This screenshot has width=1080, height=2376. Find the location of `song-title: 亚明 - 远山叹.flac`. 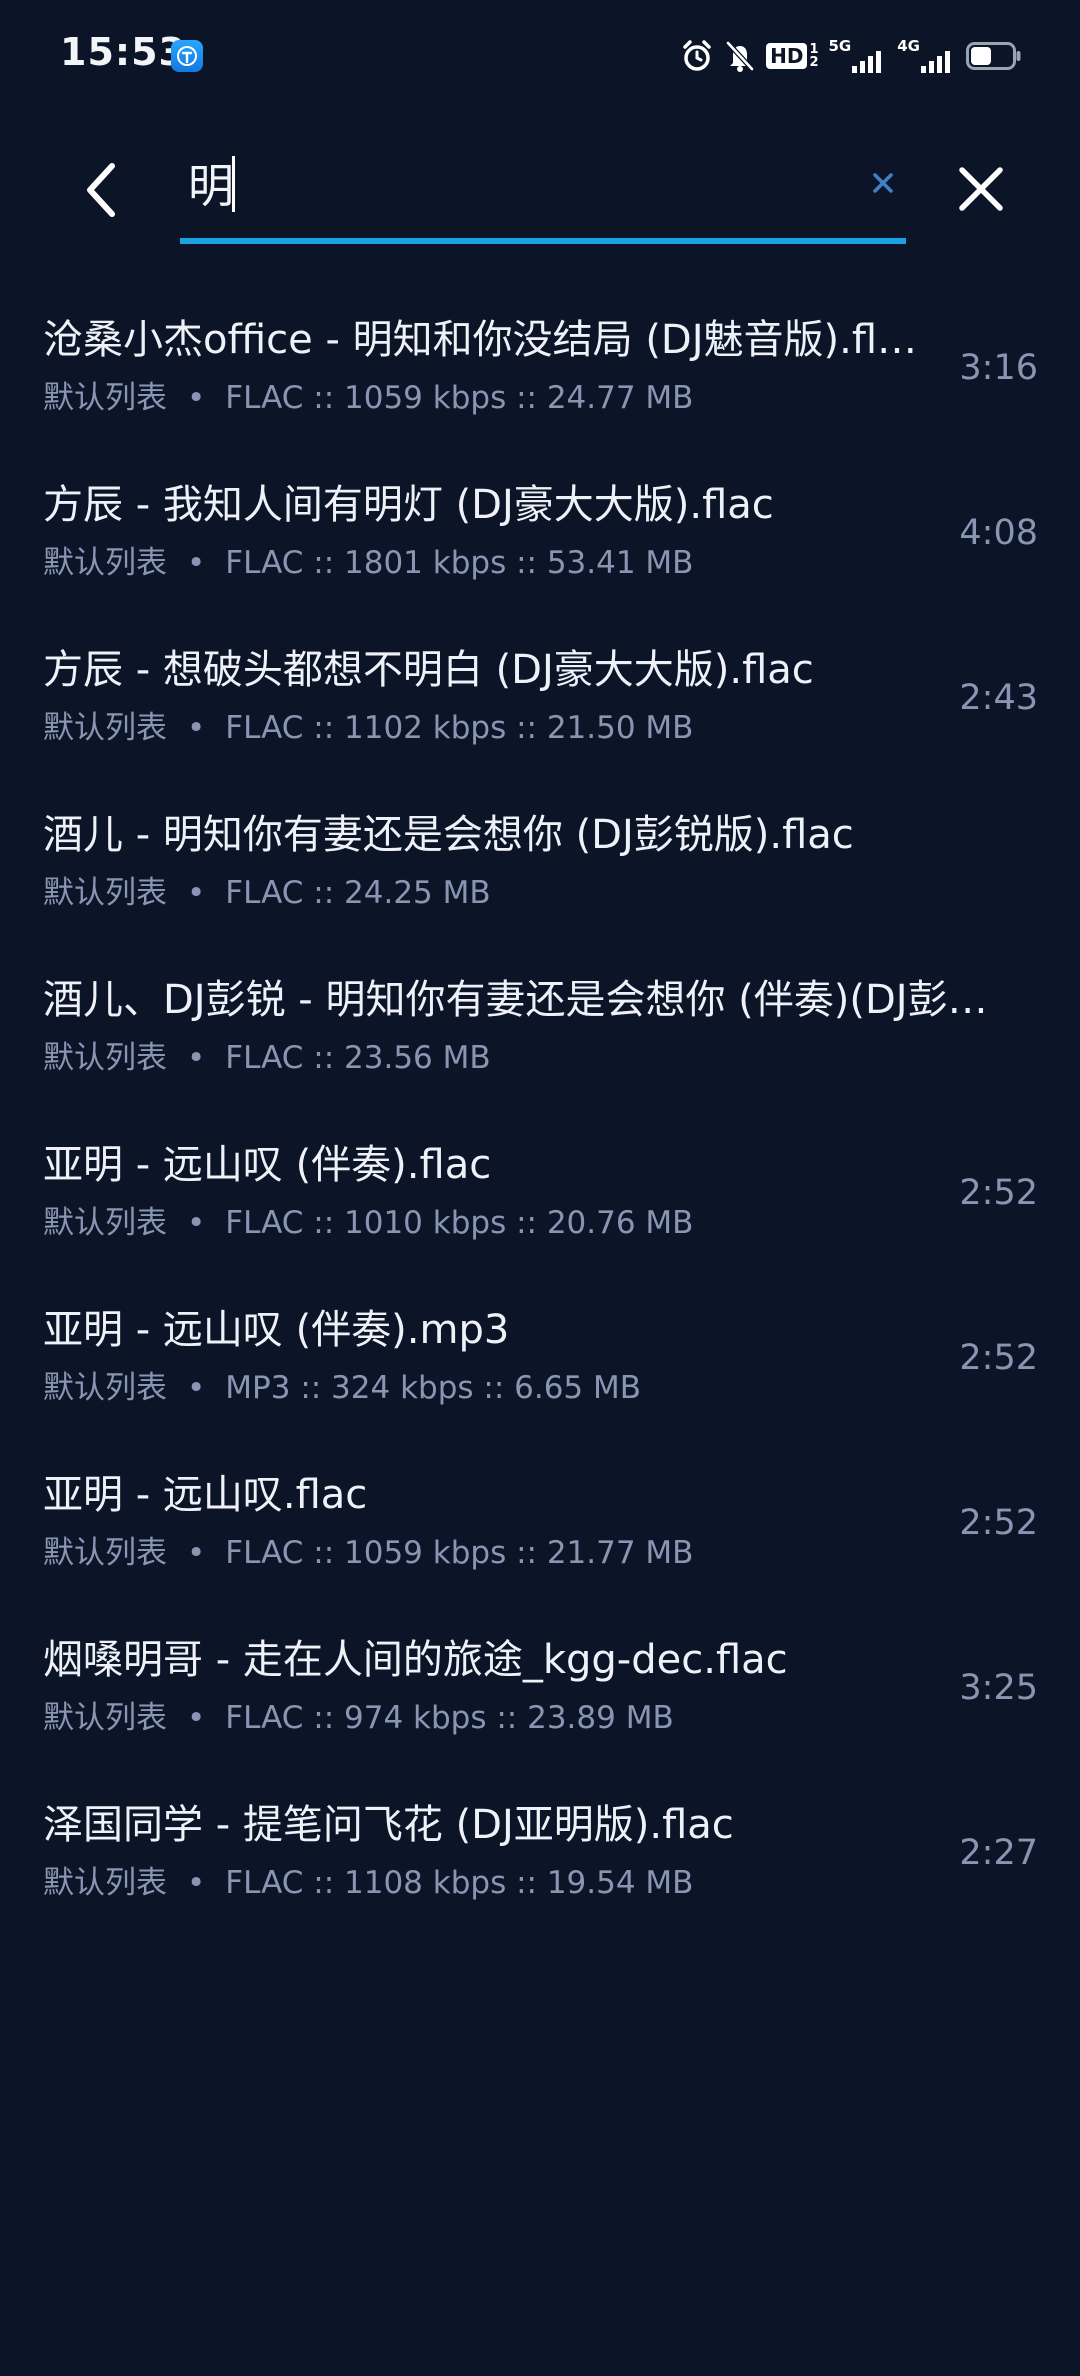

song-title: 亚明 - 远山叹.flac is located at coordinates (205, 1495).